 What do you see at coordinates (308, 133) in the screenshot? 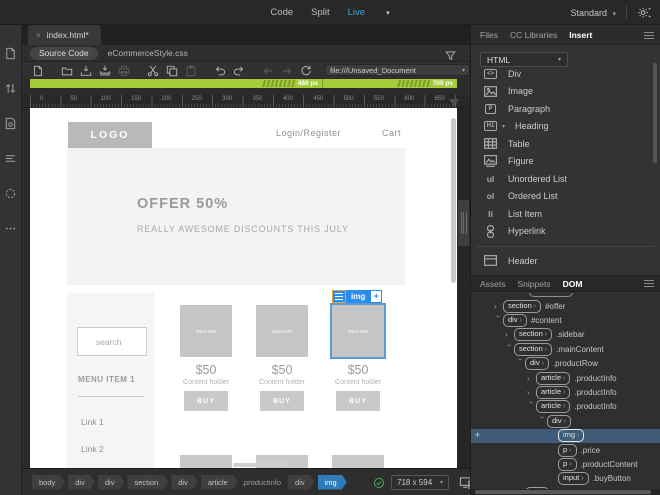
I see `login-register-link: Login/Register` at bounding box center [308, 133].